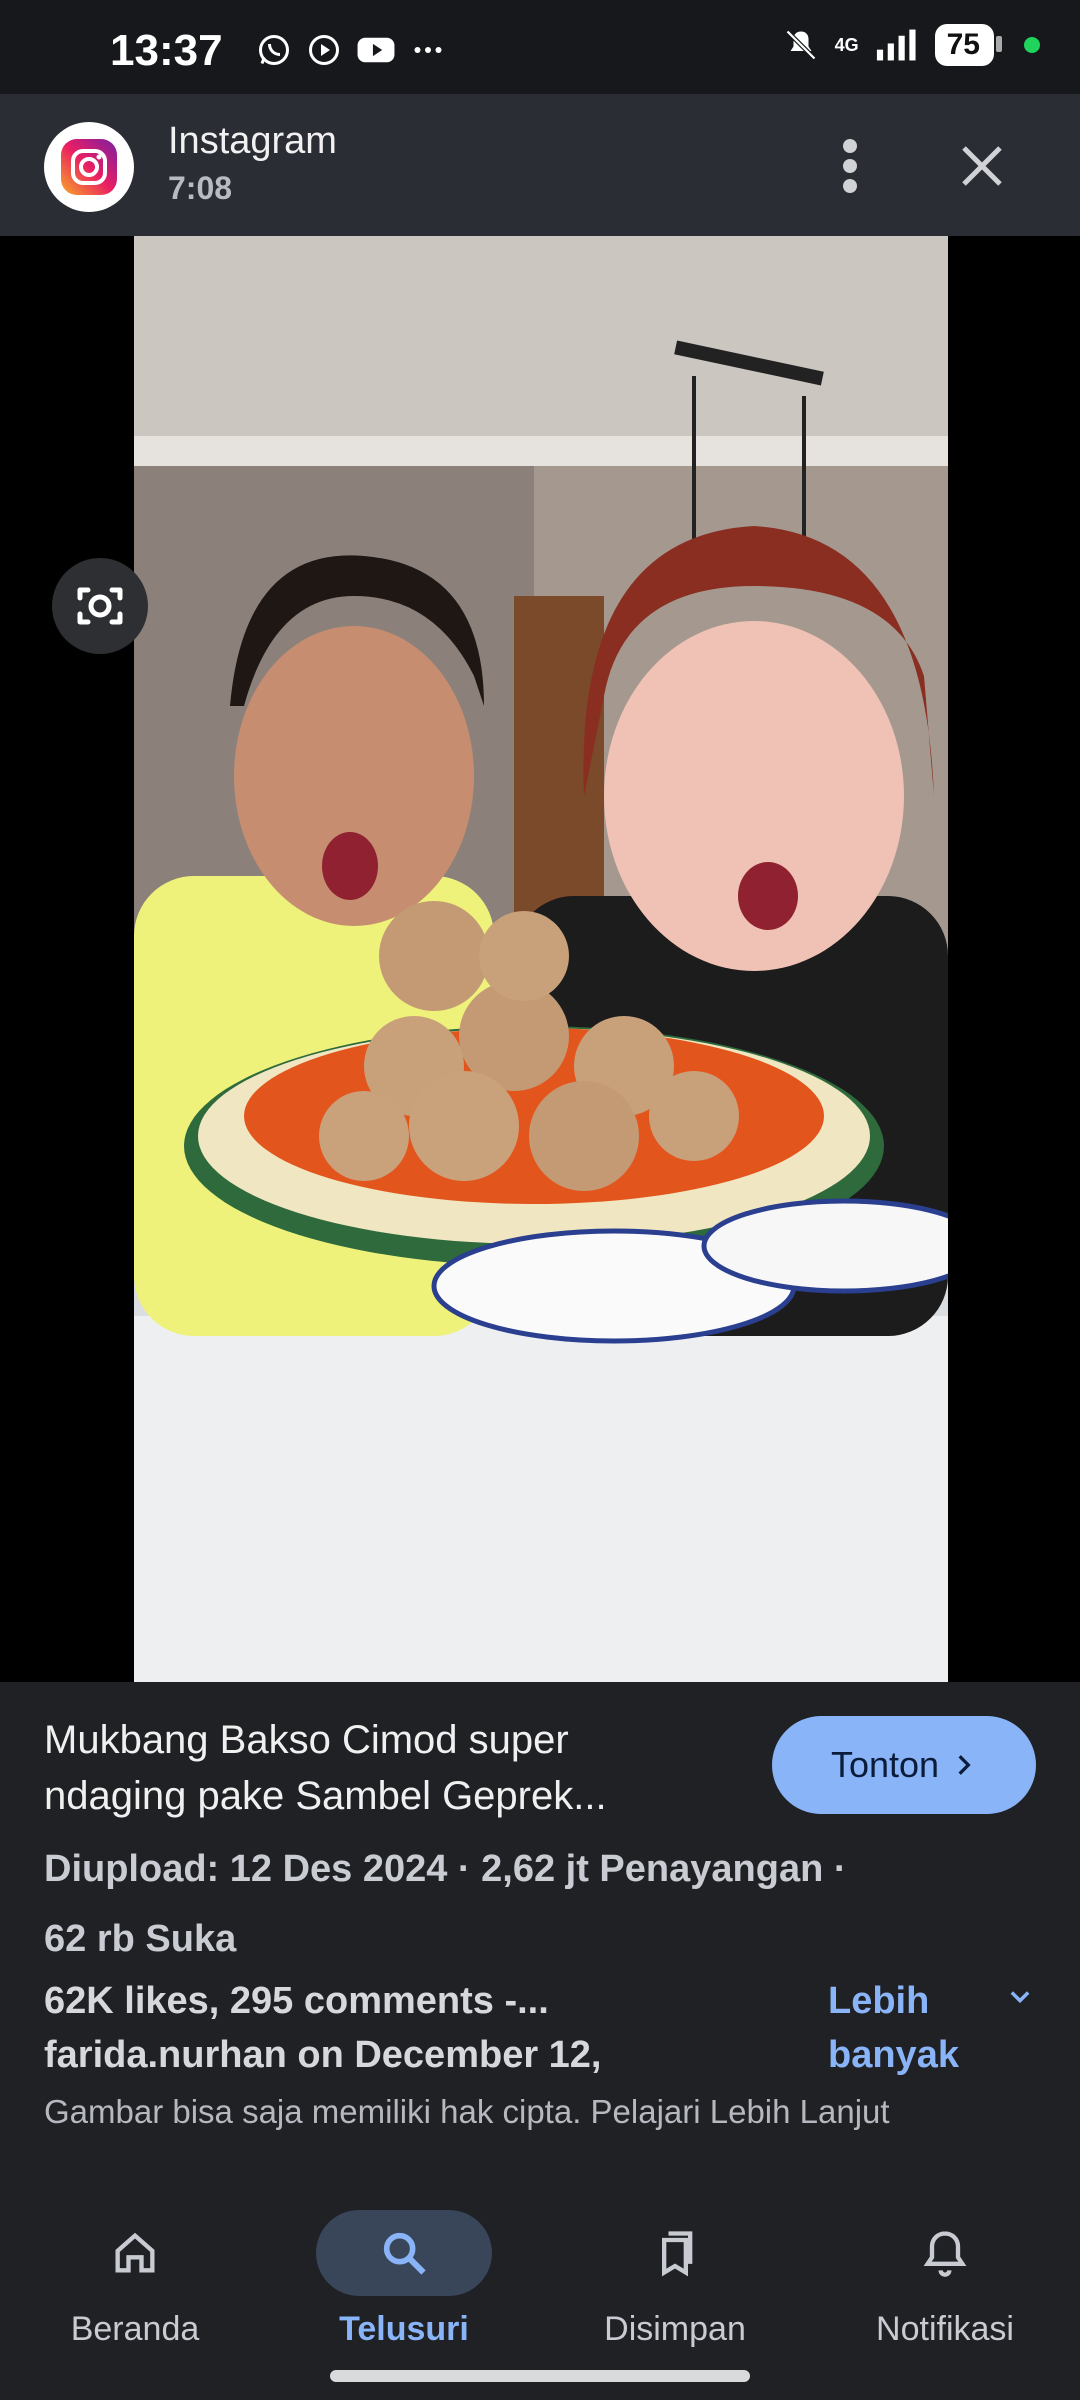 Image resolution: width=1080 pixels, height=2400 pixels. What do you see at coordinates (351, 50) in the screenshot?
I see `status-notification-icons` at bounding box center [351, 50].